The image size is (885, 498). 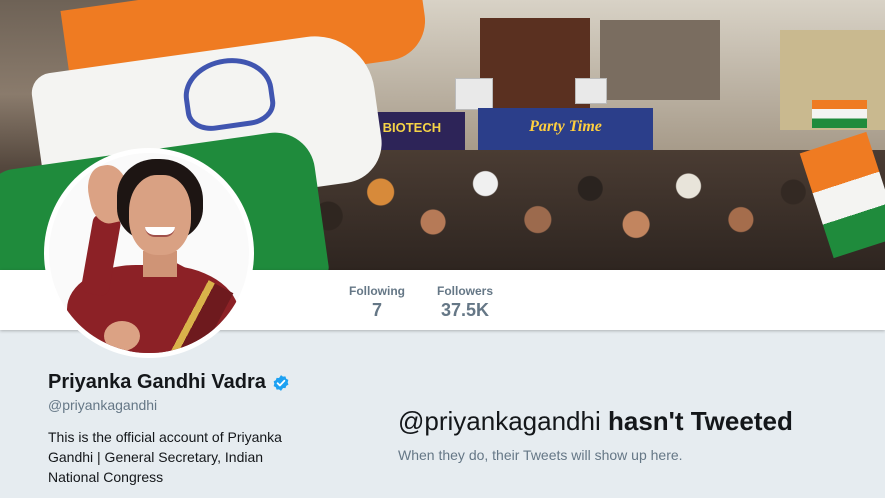 What do you see at coordinates (700, 421) in the screenshot?
I see `empty-timeline-message: hasn't Tweeted` at bounding box center [700, 421].